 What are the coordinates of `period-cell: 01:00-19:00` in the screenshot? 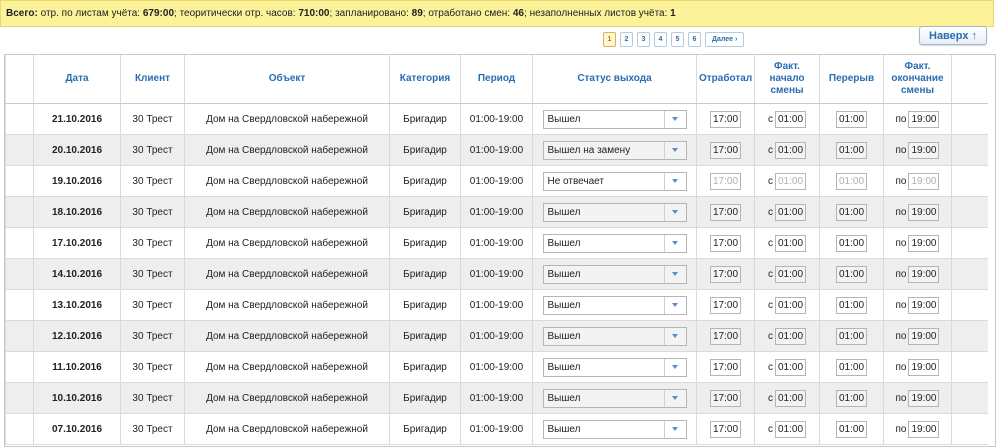 It's located at (496, 305).